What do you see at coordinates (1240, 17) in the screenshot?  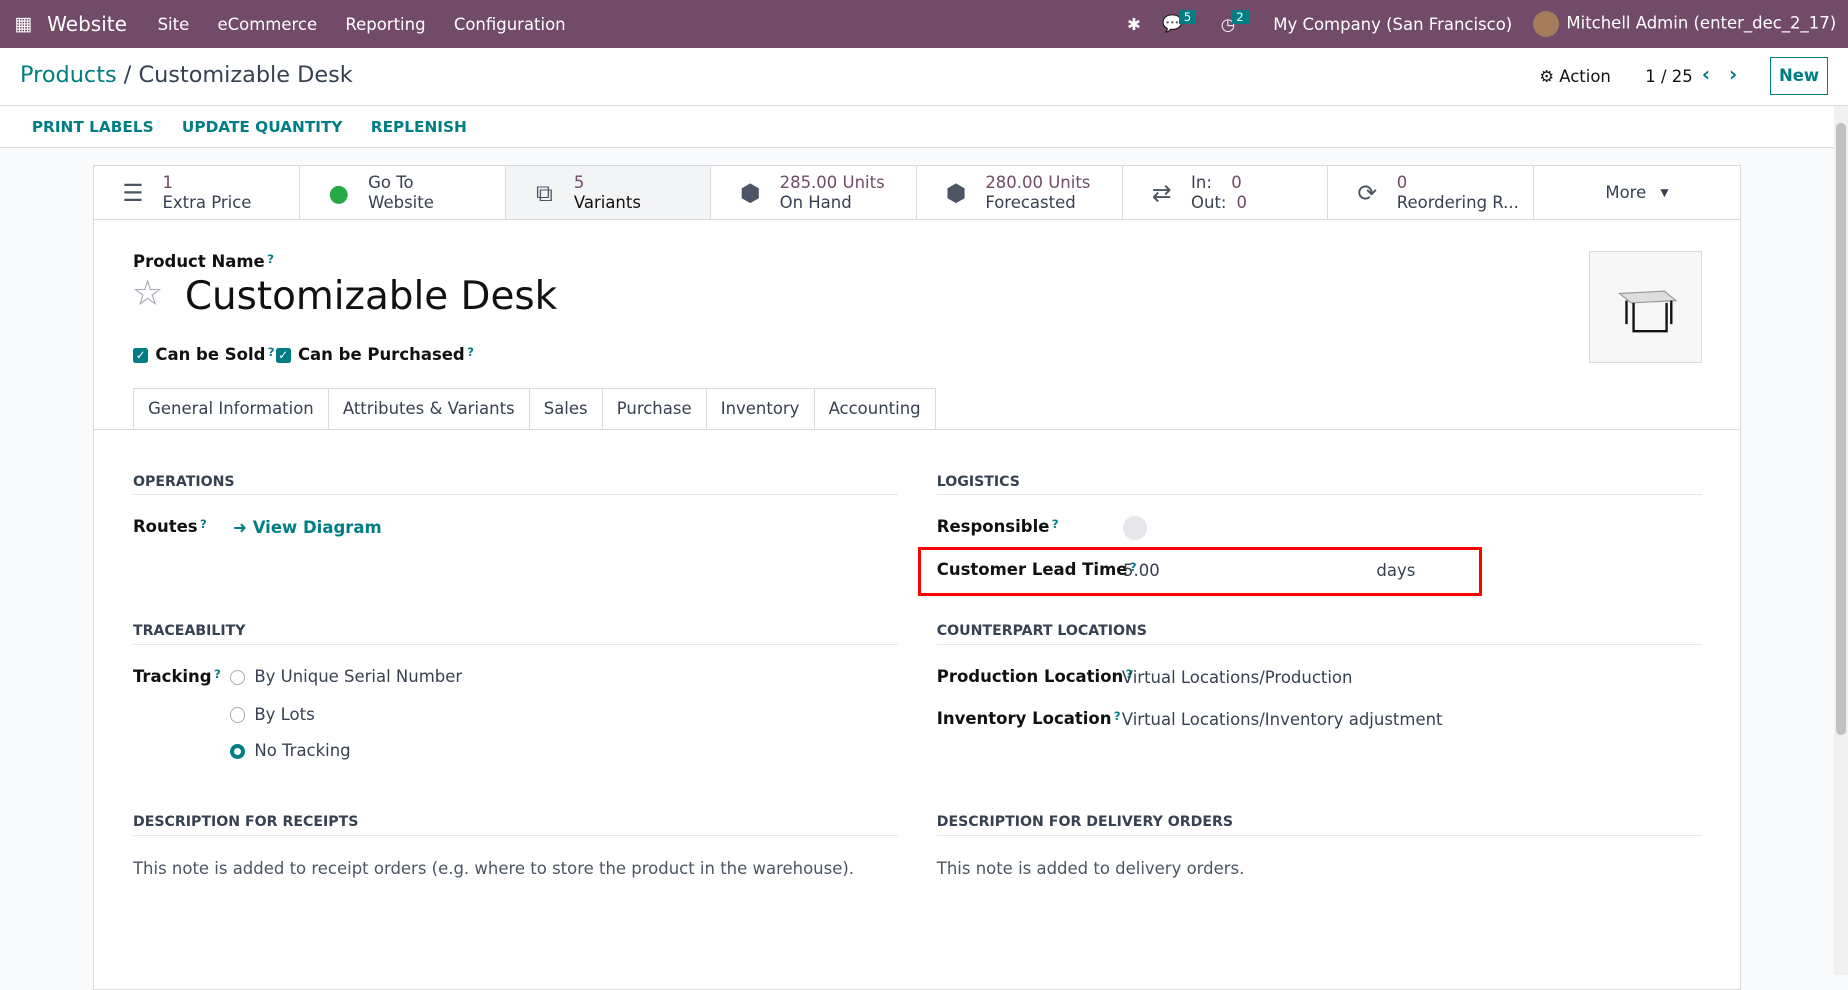 I see `activities-badge: 2` at bounding box center [1240, 17].